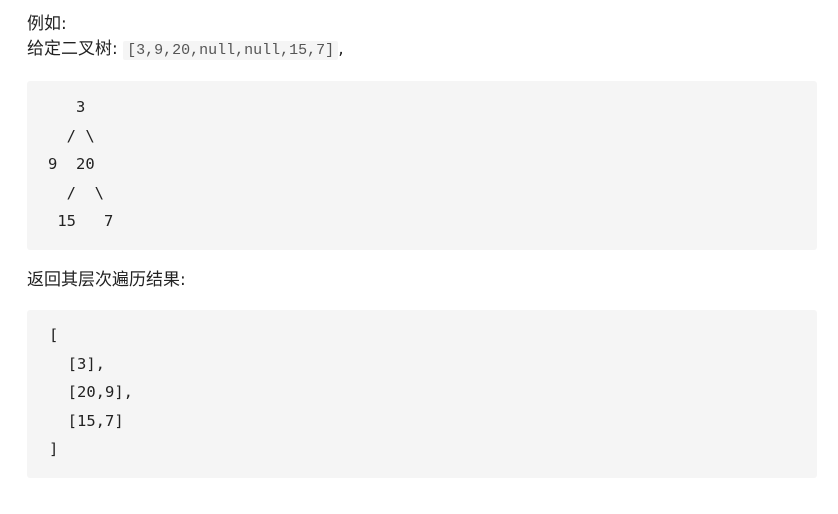 Image resolution: width=838 pixels, height=514 pixels. I want to click on example-label: 例如:, so click(47, 24).